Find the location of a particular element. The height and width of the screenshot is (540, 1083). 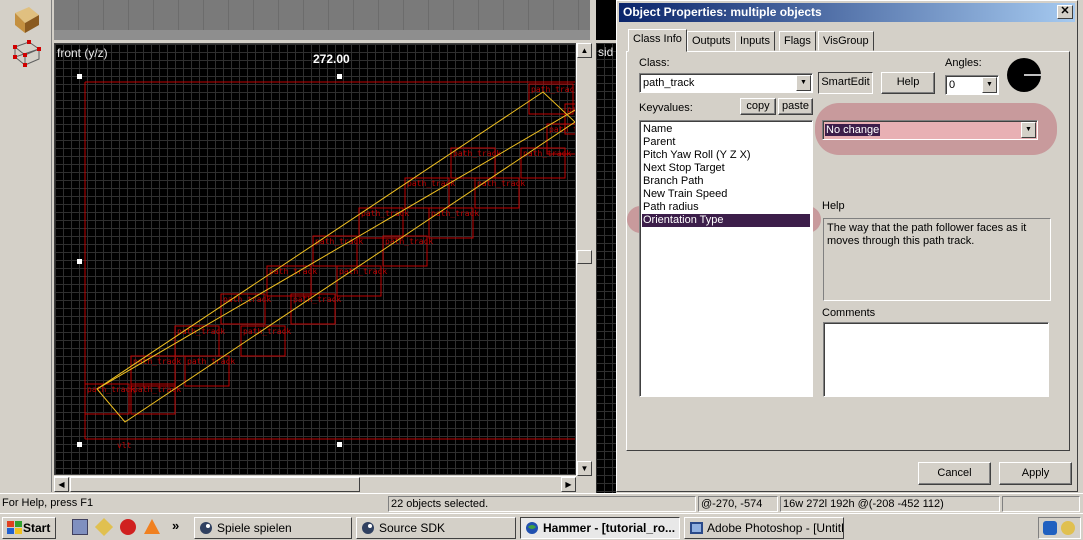

scroll-down-icon: ▼ is located at coordinates (584, 468).